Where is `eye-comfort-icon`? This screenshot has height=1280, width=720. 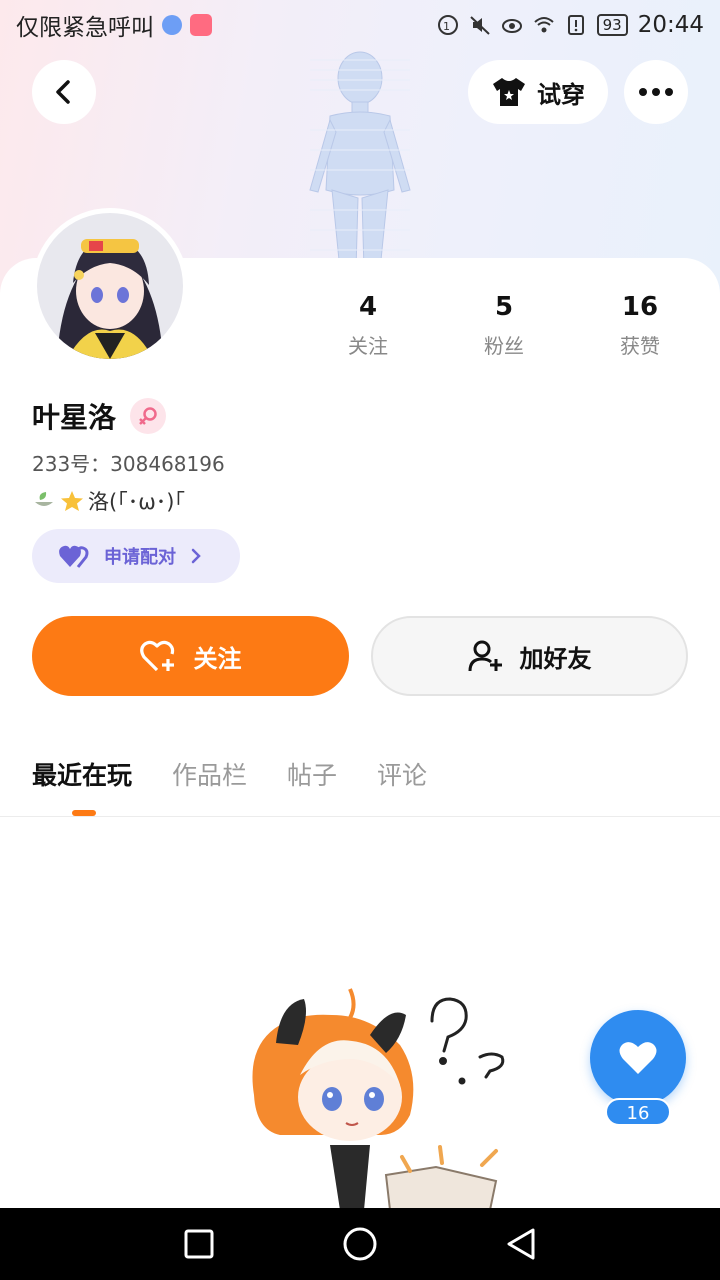 eye-comfort-icon is located at coordinates (511, 26).